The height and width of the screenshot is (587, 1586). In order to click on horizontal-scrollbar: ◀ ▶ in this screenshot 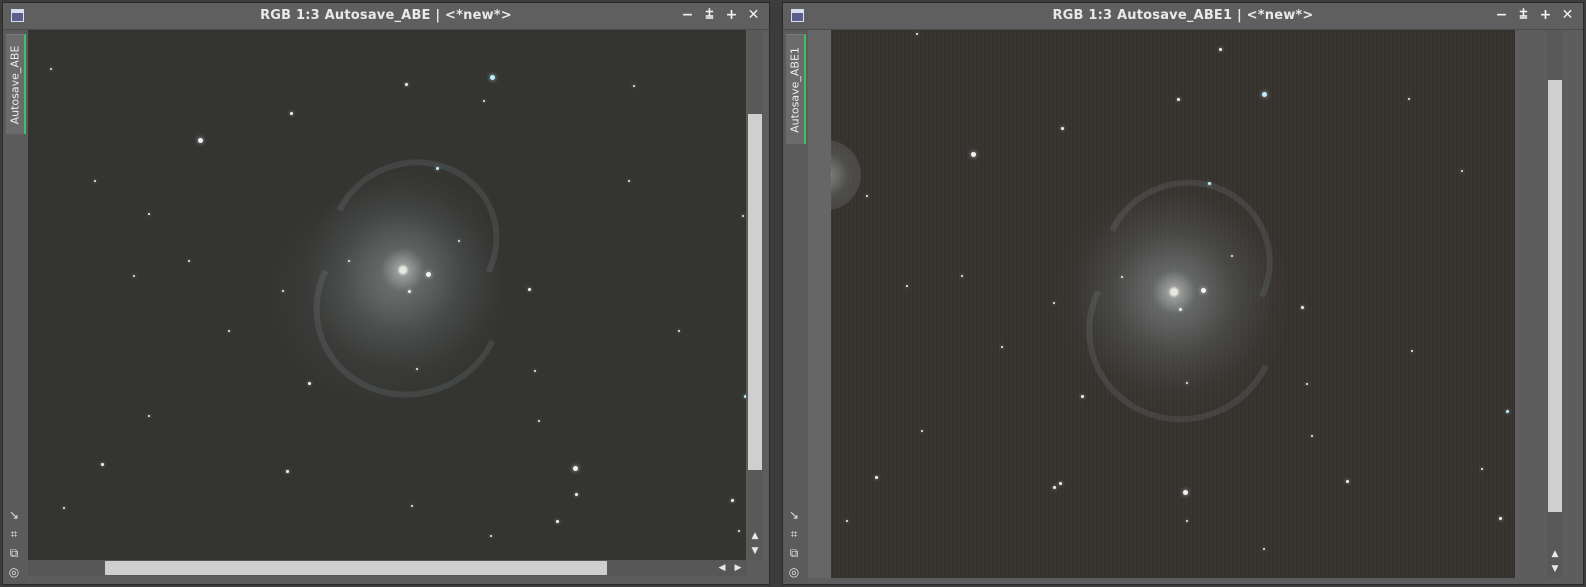, I will do `click(387, 568)`.